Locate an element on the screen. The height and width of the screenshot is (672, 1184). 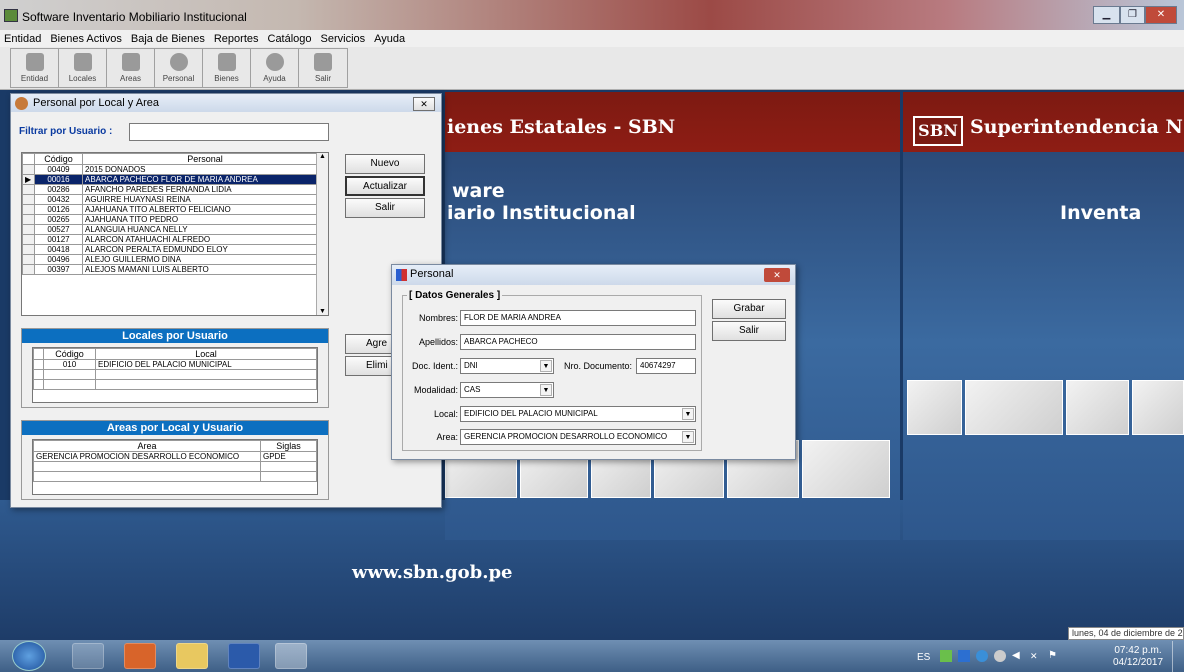
local-value: EDIFICIO DEL PALACIO MUNICIPAL is located at coordinates (531, 413).